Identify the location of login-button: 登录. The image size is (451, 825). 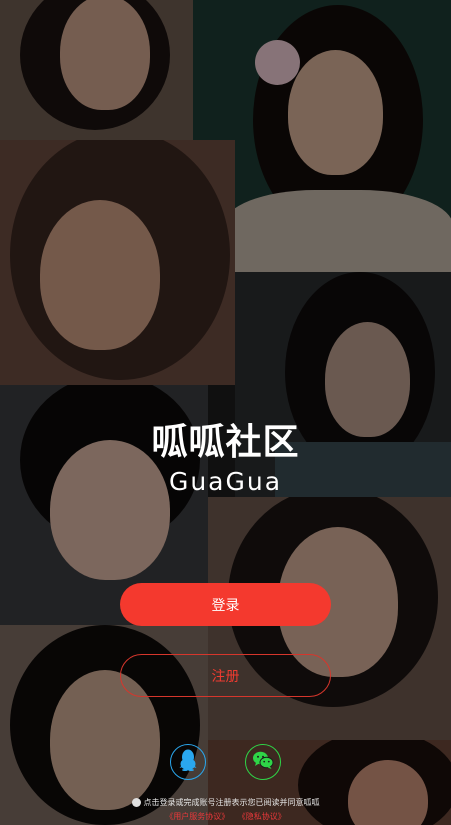
(225, 604).